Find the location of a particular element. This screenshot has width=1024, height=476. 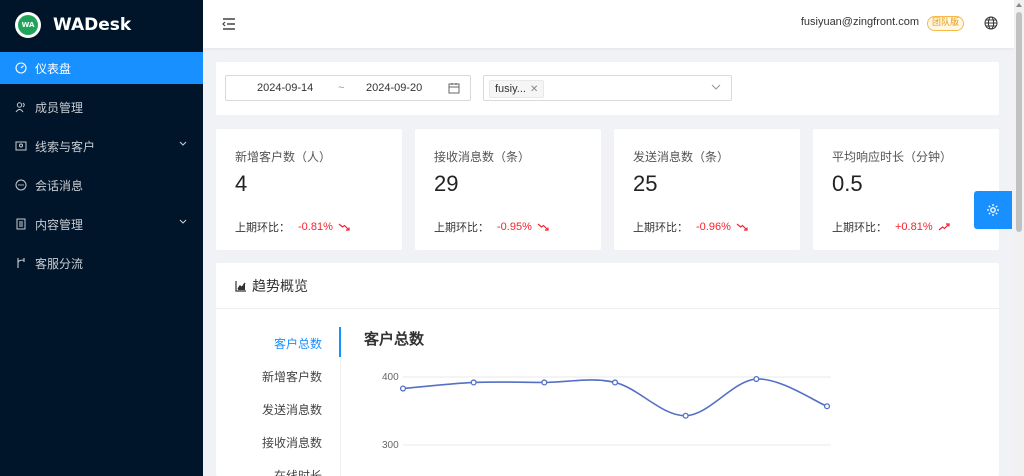

stat-compare: 上期环比： -0.81% is located at coordinates (292, 227).